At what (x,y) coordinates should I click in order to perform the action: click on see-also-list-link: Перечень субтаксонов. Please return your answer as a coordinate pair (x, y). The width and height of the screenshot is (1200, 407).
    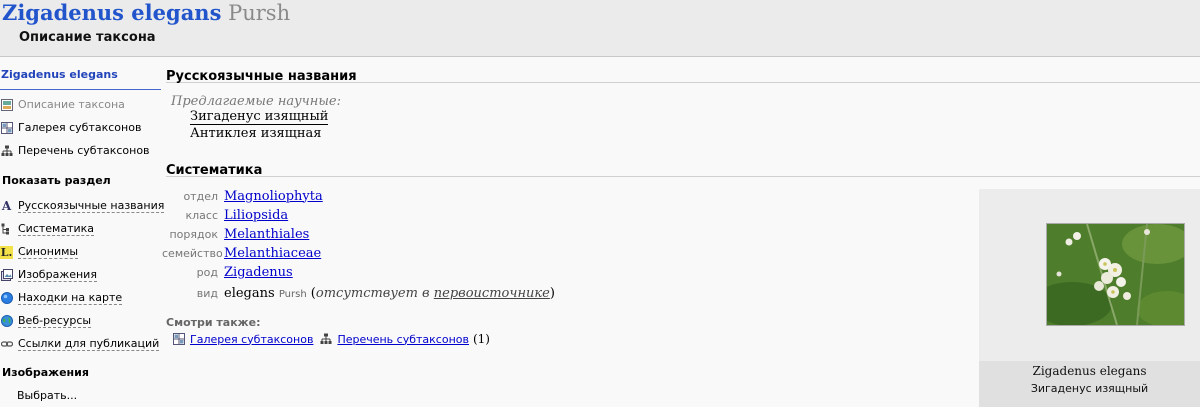
    Looking at the image, I should click on (403, 339).